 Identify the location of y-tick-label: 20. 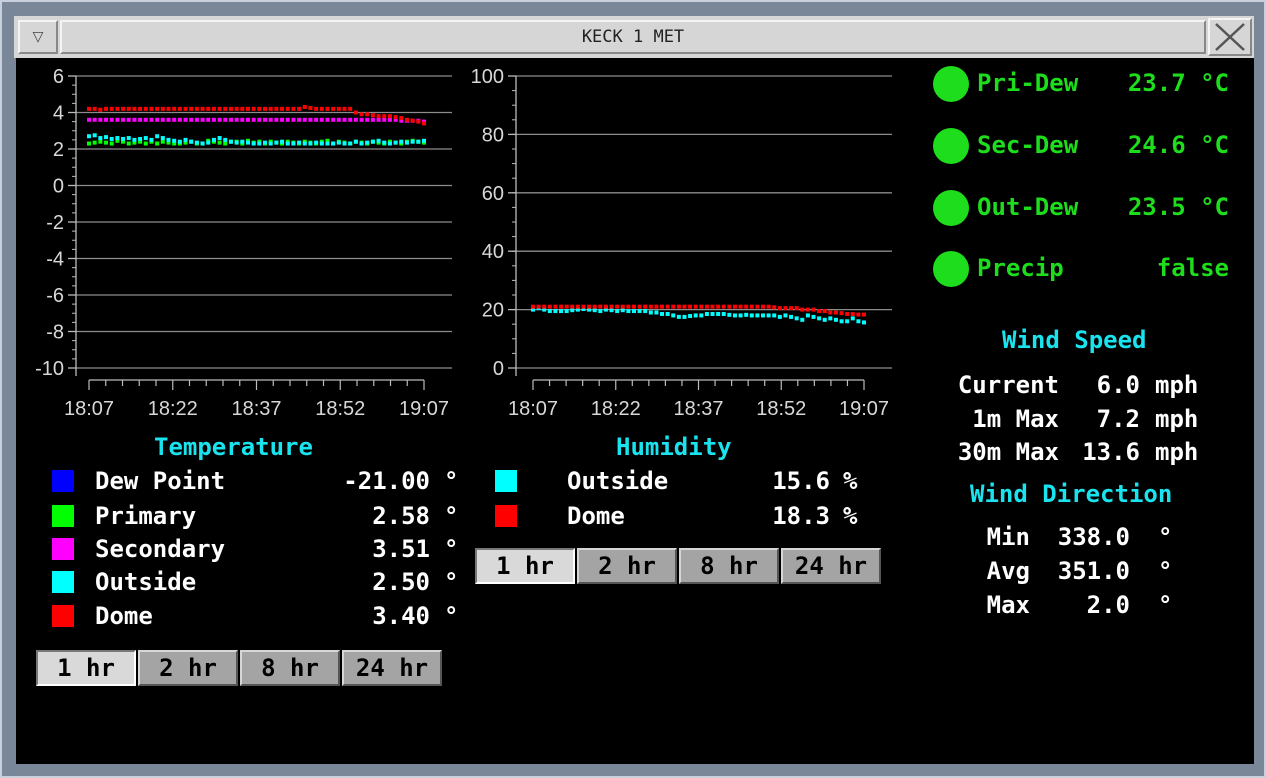
(493, 311).